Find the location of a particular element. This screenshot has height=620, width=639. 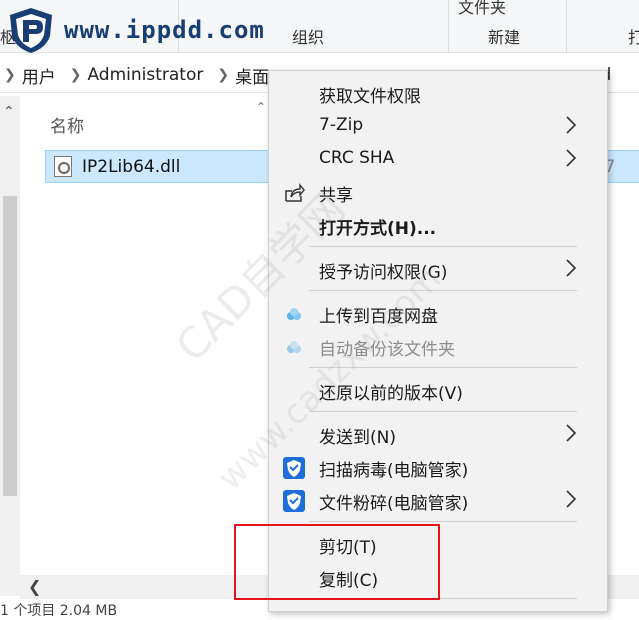

menu-item-label: 文件粉碎(电脑管家) is located at coordinates (394, 504).